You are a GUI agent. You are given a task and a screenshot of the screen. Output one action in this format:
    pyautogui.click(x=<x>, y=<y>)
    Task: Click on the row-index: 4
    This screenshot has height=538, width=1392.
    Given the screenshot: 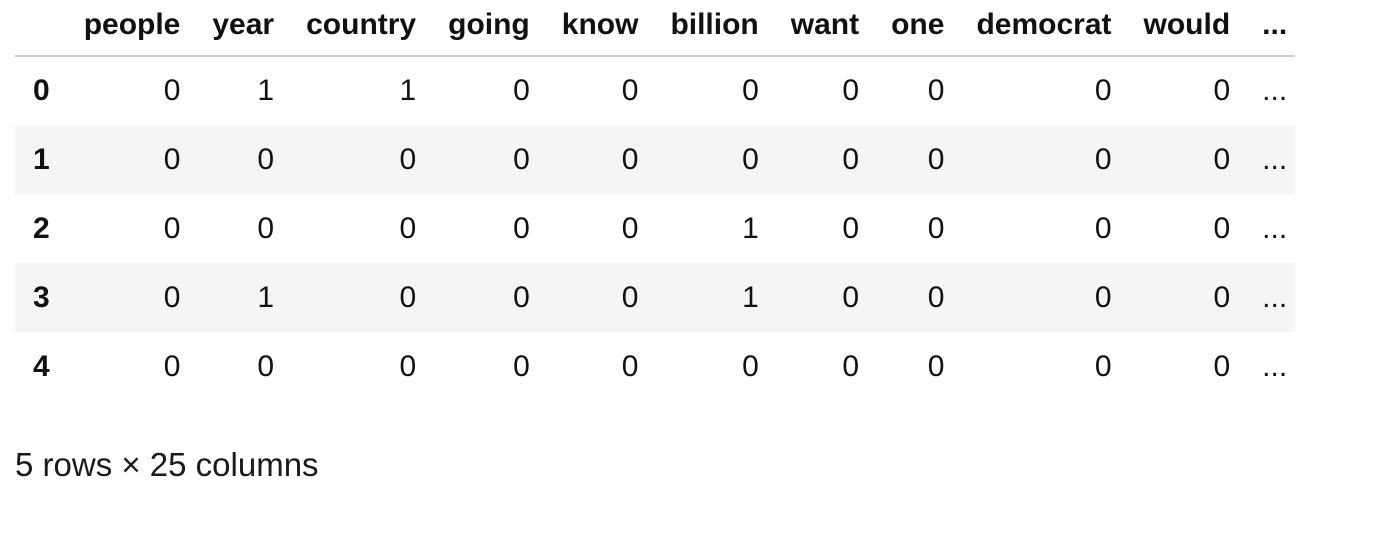 What is the action you would take?
    pyautogui.click(x=41, y=366)
    